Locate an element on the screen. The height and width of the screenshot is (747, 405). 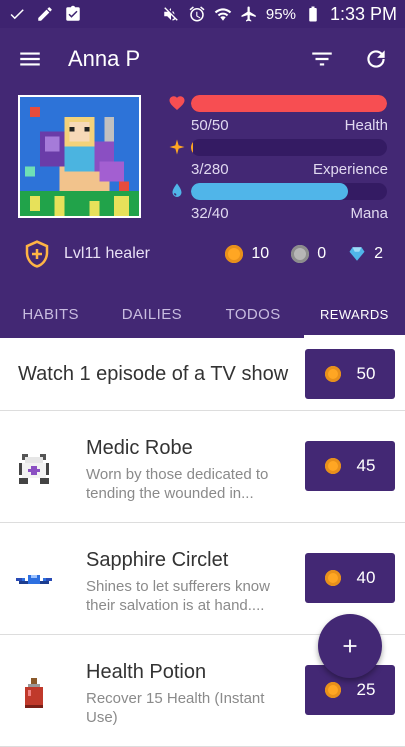
avatar is located at coordinates (79, 156).